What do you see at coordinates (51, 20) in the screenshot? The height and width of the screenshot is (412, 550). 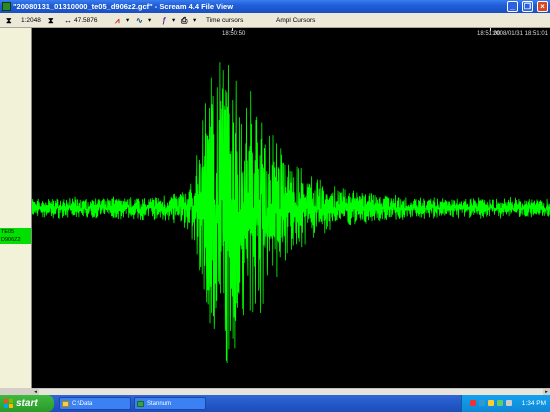 I see `zoom-time-icon: ⧗` at bounding box center [51, 20].